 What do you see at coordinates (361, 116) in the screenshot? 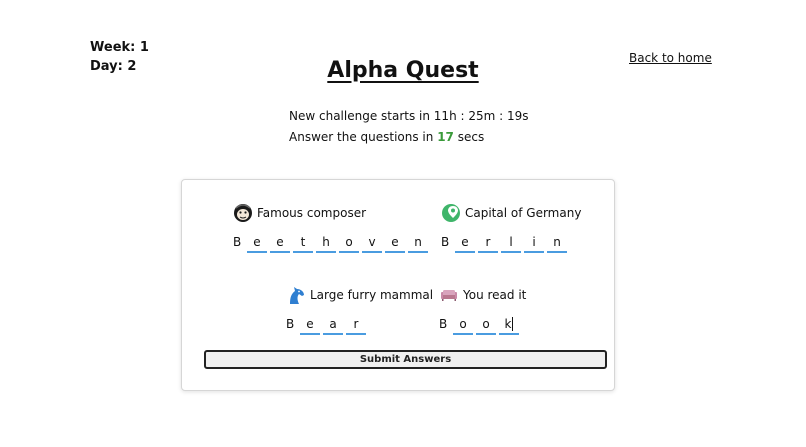
I see `countdown-prefix: New challenge starts in` at bounding box center [361, 116].